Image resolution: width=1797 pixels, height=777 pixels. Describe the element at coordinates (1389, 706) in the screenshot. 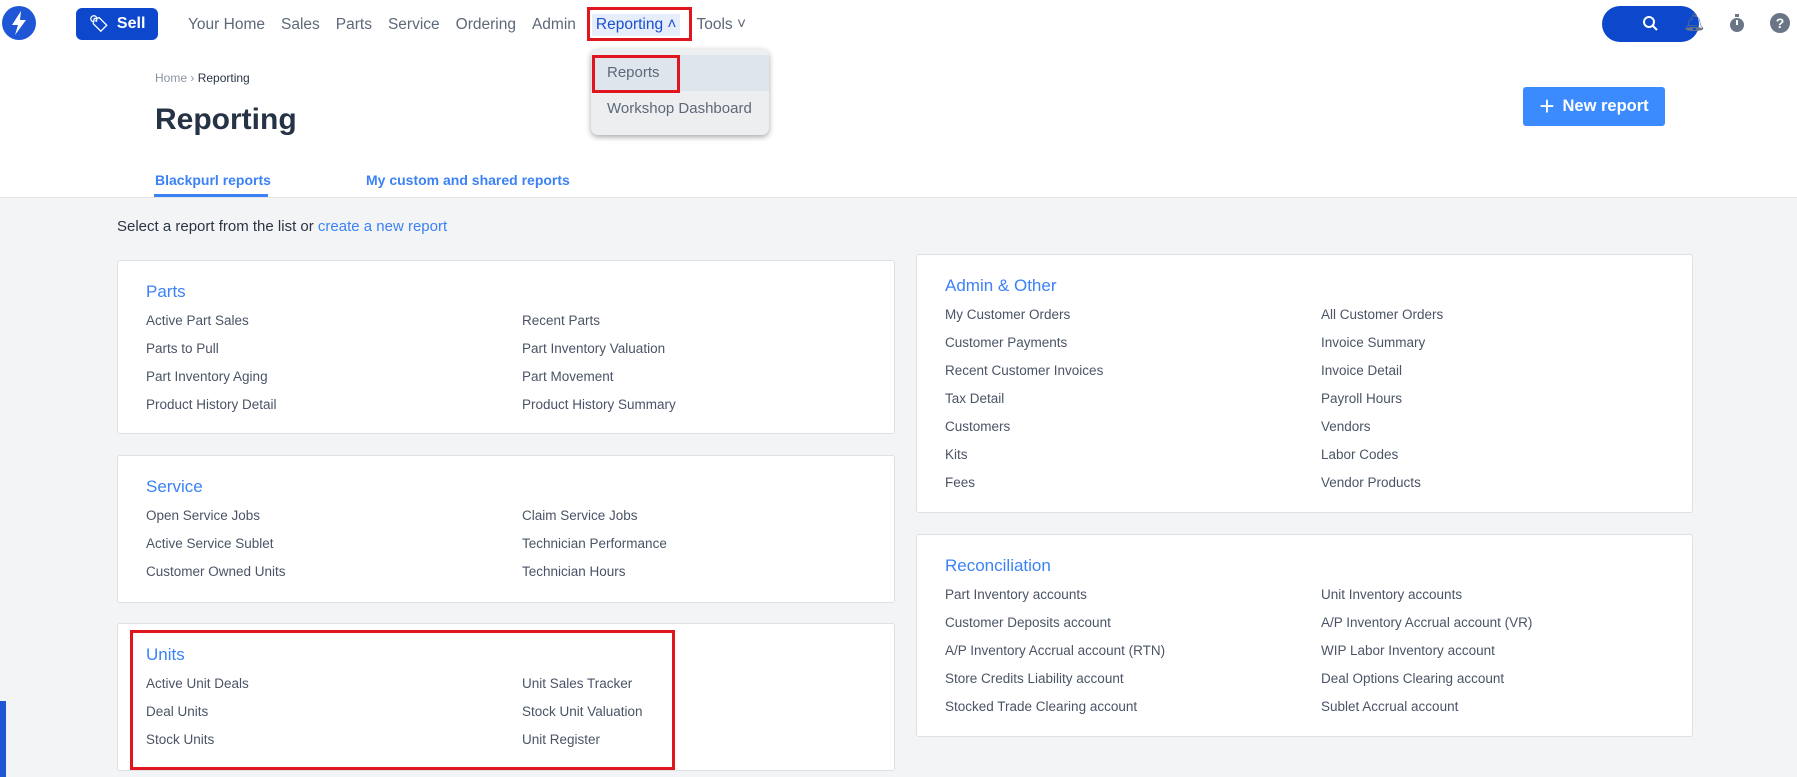

I see `report-link: Sublet Accrual account` at that location.